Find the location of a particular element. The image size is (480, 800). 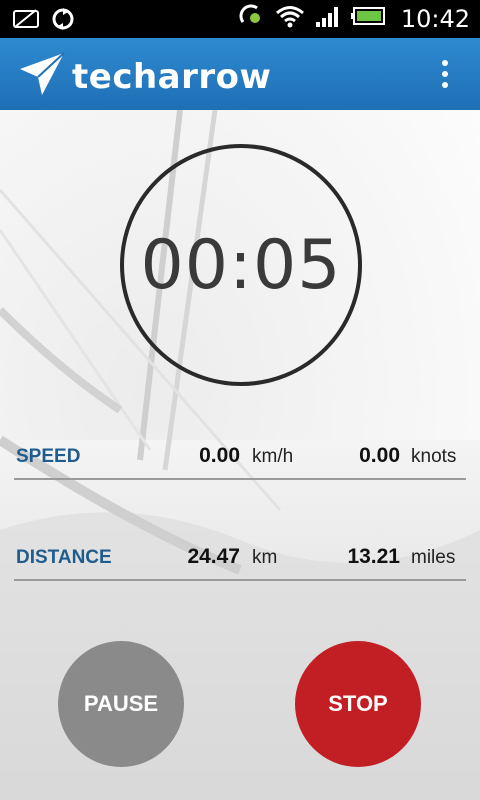

sync-icon is located at coordinates (63, 21).